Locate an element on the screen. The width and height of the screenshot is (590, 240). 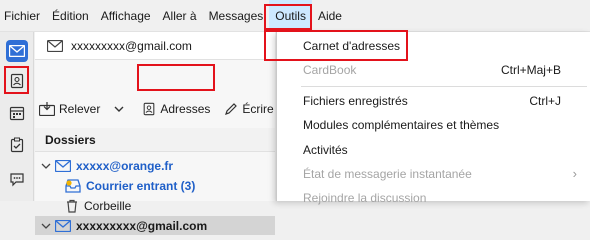
cardbook-shortcut: Ctrl+Maj+B is located at coordinates (530, 70).